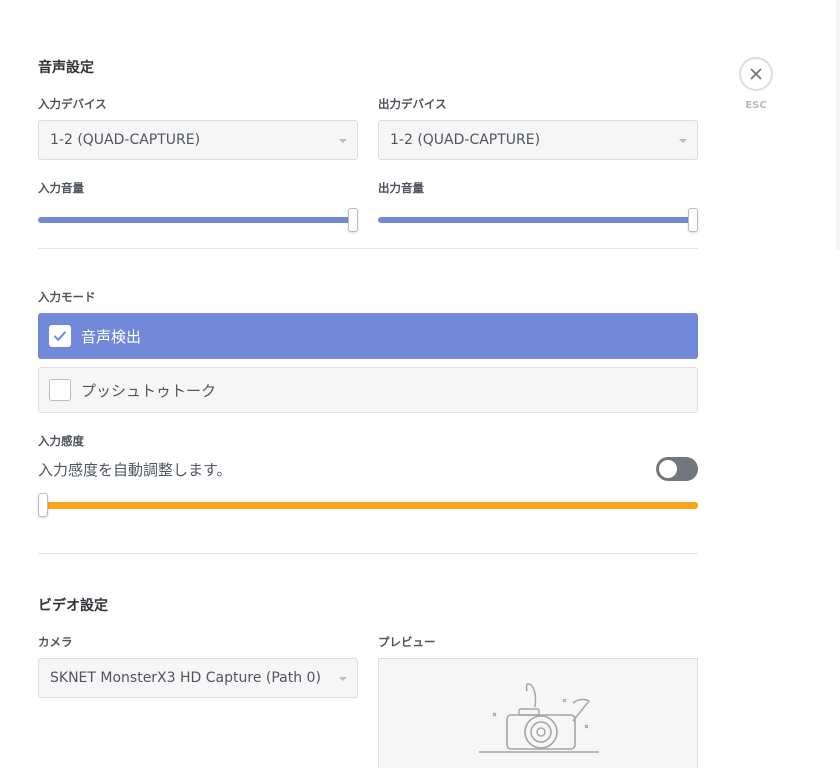 The width and height of the screenshot is (840, 768). Describe the element at coordinates (668, 469) in the screenshot. I see `toggle-knob` at that location.